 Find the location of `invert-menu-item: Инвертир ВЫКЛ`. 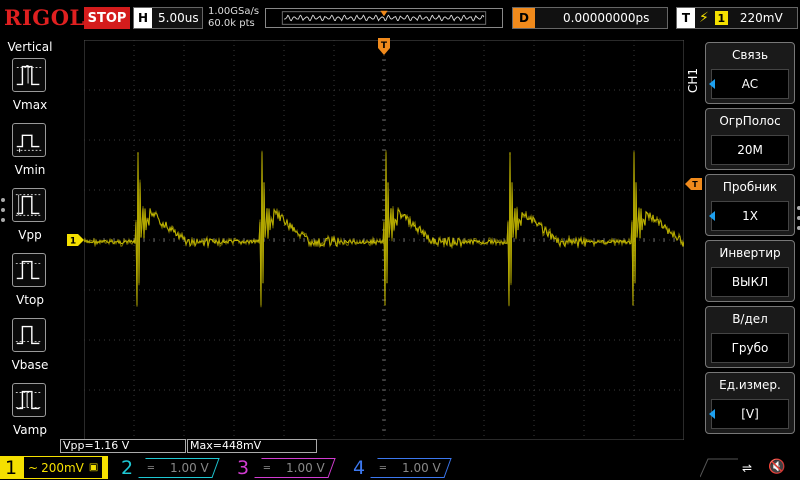

invert-menu-item: Инвертир ВЫКЛ is located at coordinates (750, 271).